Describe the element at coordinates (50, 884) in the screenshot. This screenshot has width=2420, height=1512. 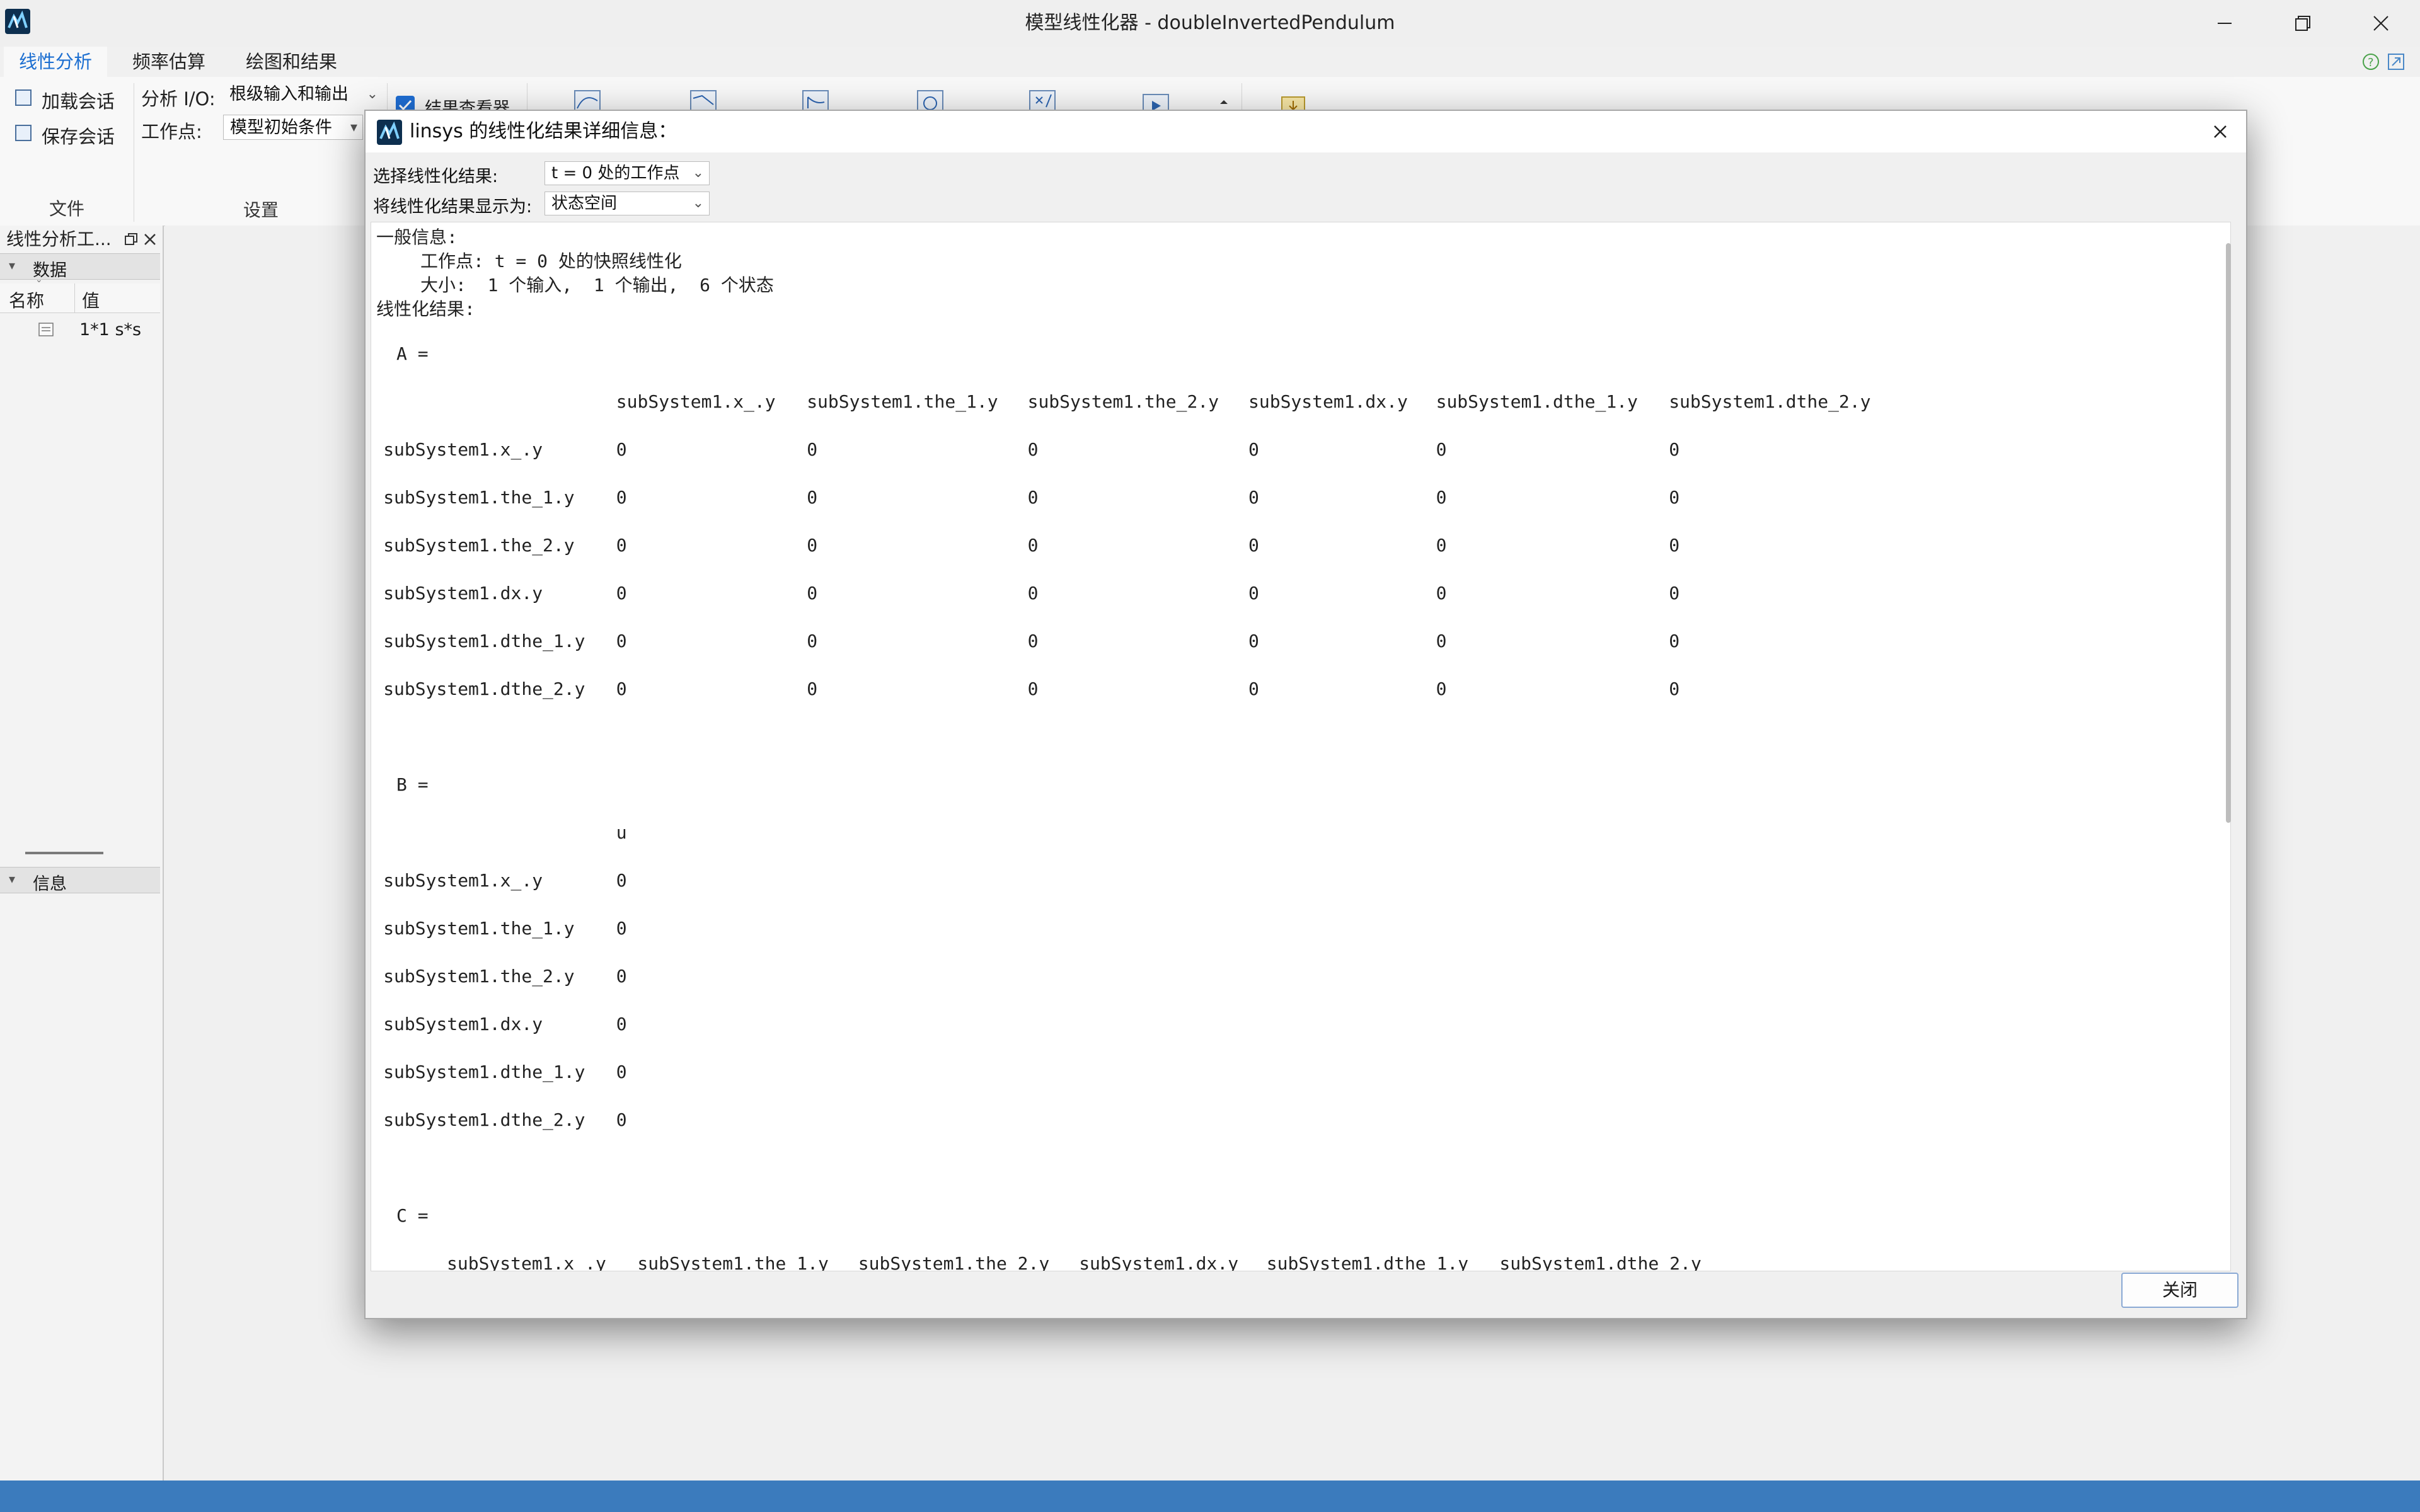
I see `info-section-label: 信息` at that location.